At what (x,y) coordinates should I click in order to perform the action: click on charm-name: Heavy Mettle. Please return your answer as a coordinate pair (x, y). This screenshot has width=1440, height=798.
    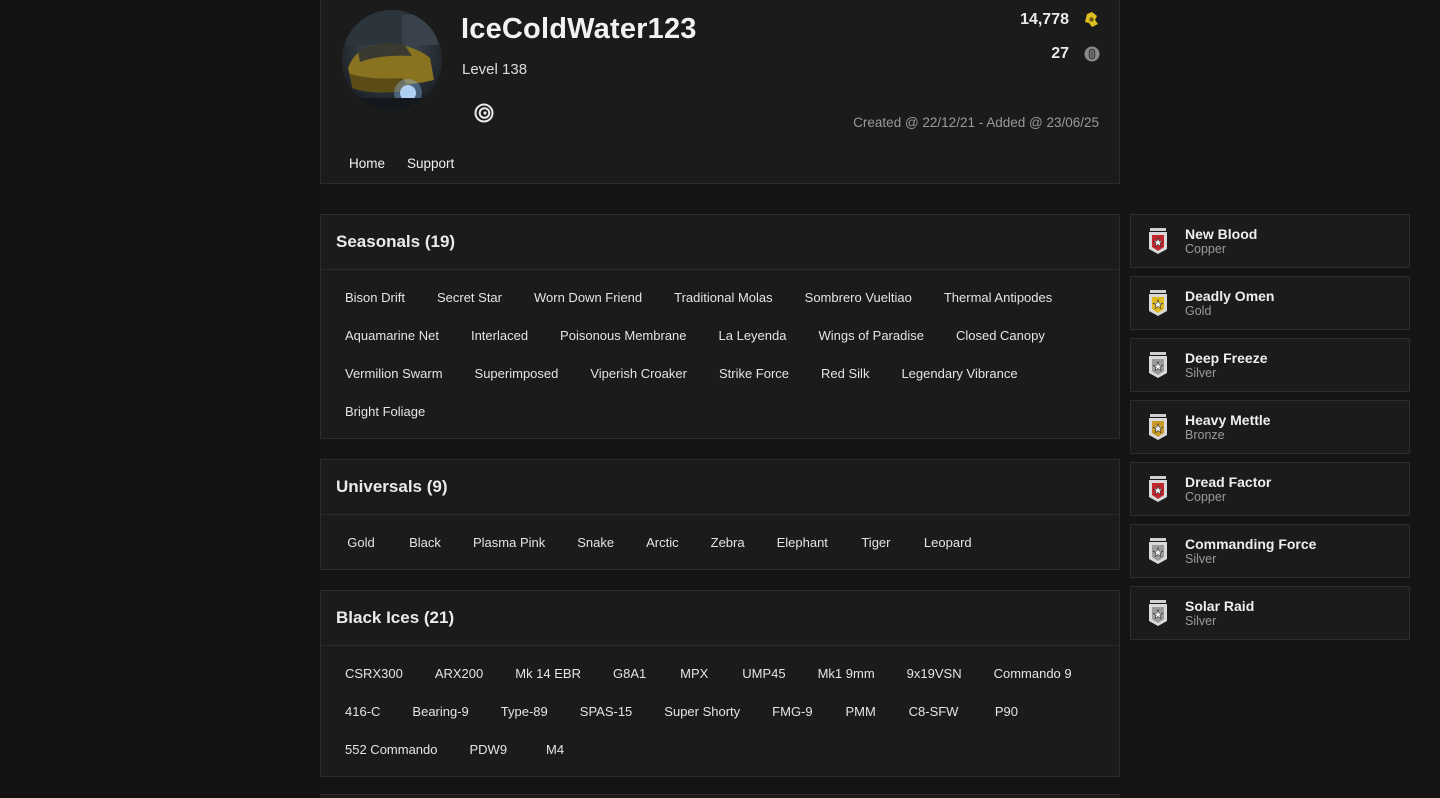
    Looking at the image, I should click on (1228, 419).